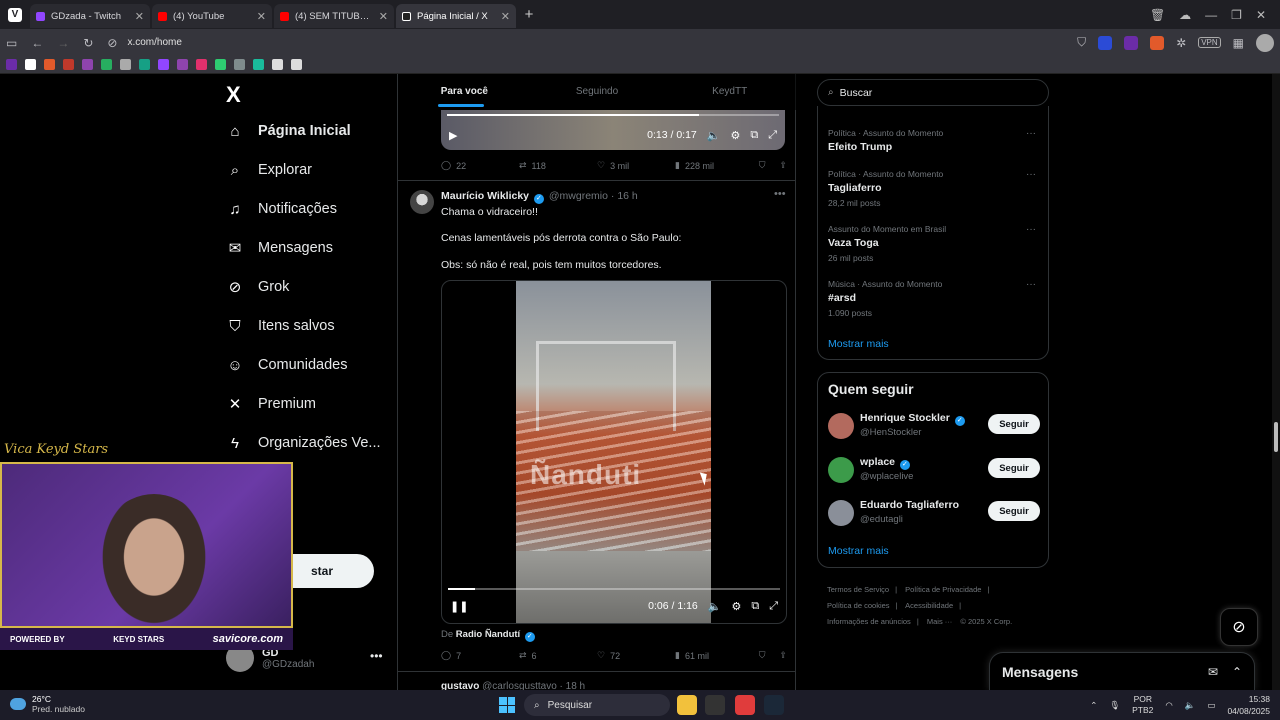 This screenshot has width=1280, height=720. What do you see at coordinates (88, 43) in the screenshot?
I see `reload-icon: ↻` at bounding box center [88, 43].